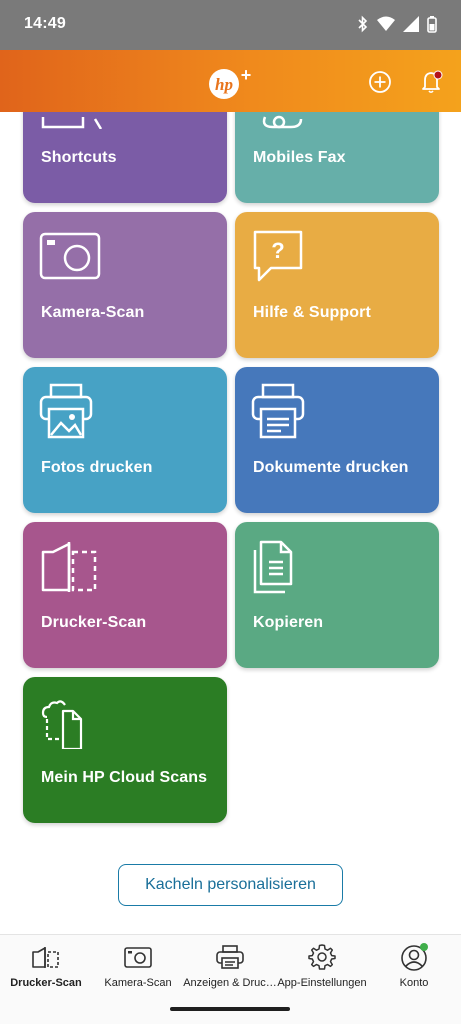 This screenshot has width=461, height=1024. Describe the element at coordinates (125, 750) in the screenshot. I see `tile-cloud-scans: Mein HP Cloud Scans` at that location.